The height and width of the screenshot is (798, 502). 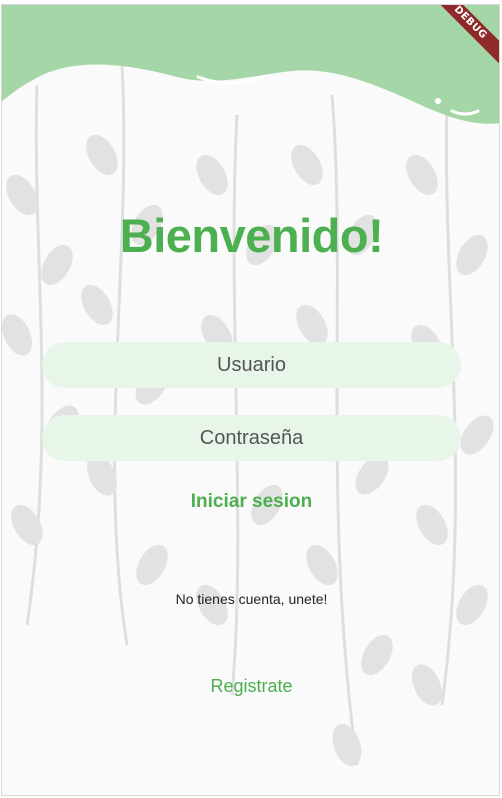 What do you see at coordinates (251, 235) in the screenshot?
I see `welcome-title: Bienvenido!` at bounding box center [251, 235].